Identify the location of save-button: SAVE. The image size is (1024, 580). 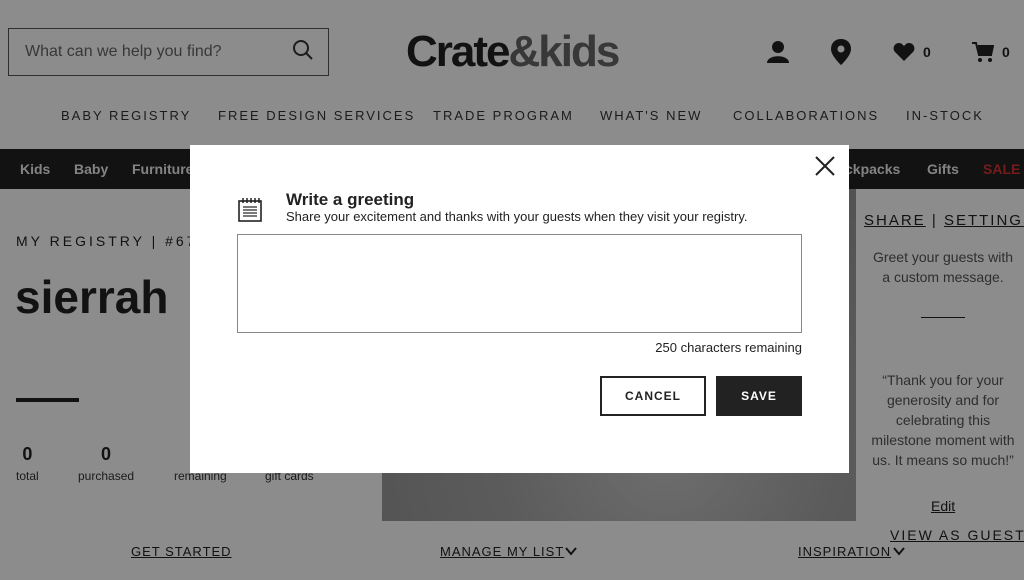
(759, 396).